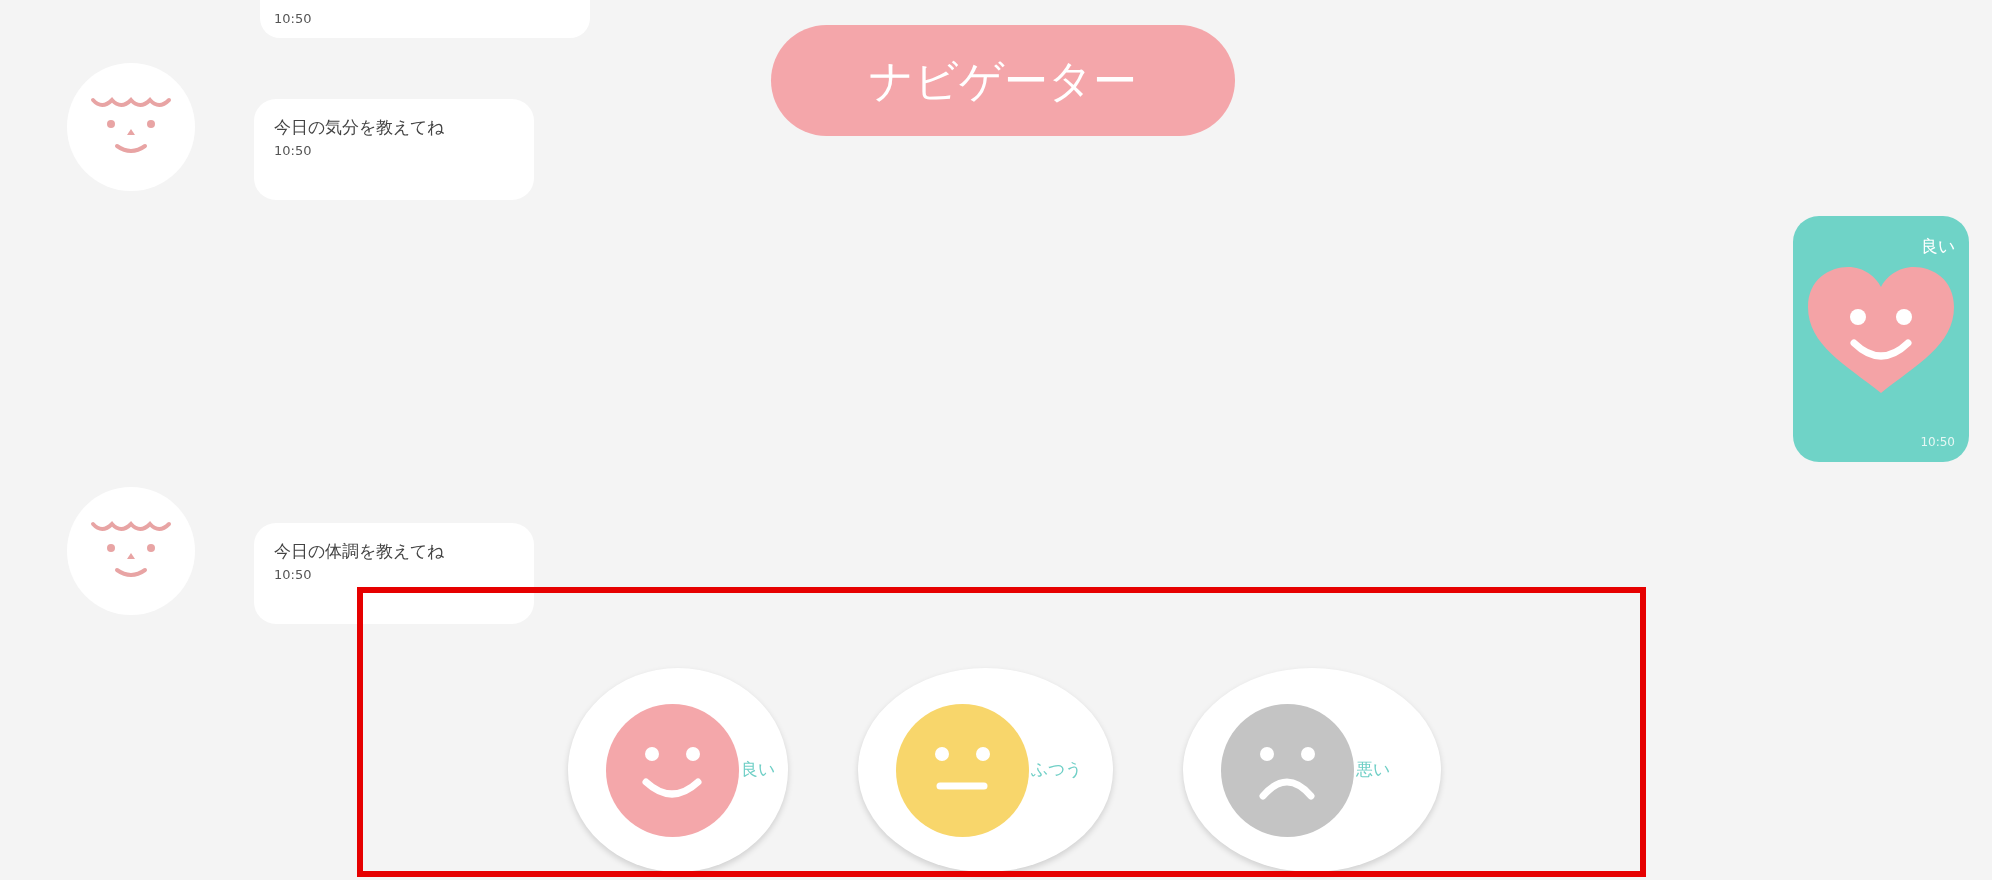 This screenshot has width=1992, height=880. What do you see at coordinates (1312, 770) in the screenshot?
I see `mood-option: 悪い` at bounding box center [1312, 770].